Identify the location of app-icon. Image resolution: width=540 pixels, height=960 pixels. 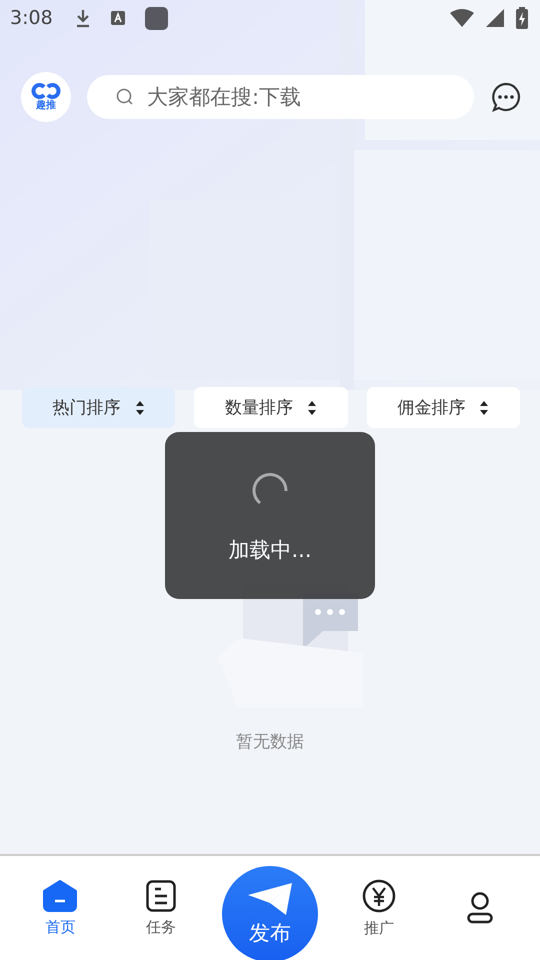
(156, 18).